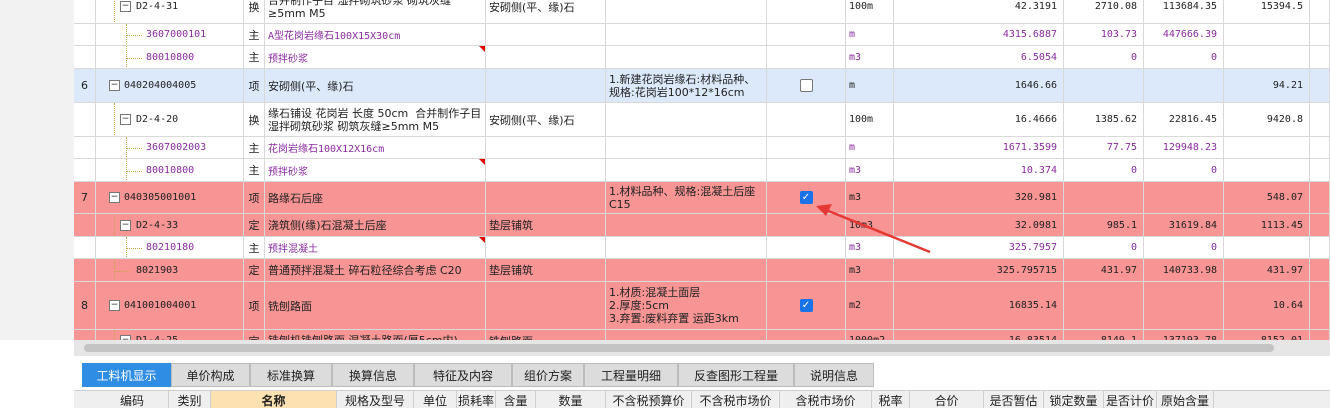 This screenshot has height=408, width=1330. Describe the element at coordinates (1267, 335) in the screenshot. I see `cell-extra: 8152.01` at that location.